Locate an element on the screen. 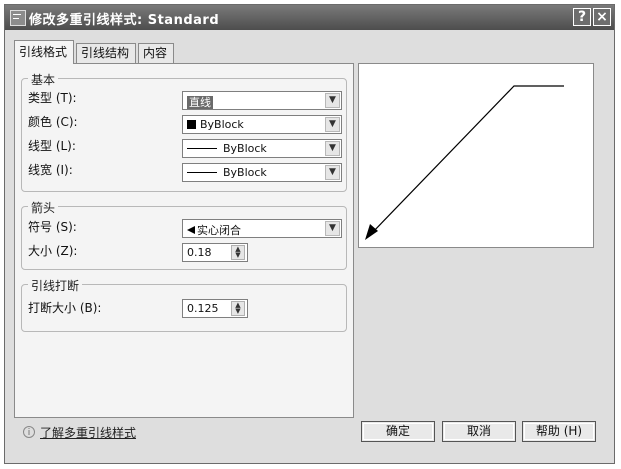 This screenshot has width=621, height=469. lineweight-combo: ByBlock ▼ is located at coordinates (262, 172).